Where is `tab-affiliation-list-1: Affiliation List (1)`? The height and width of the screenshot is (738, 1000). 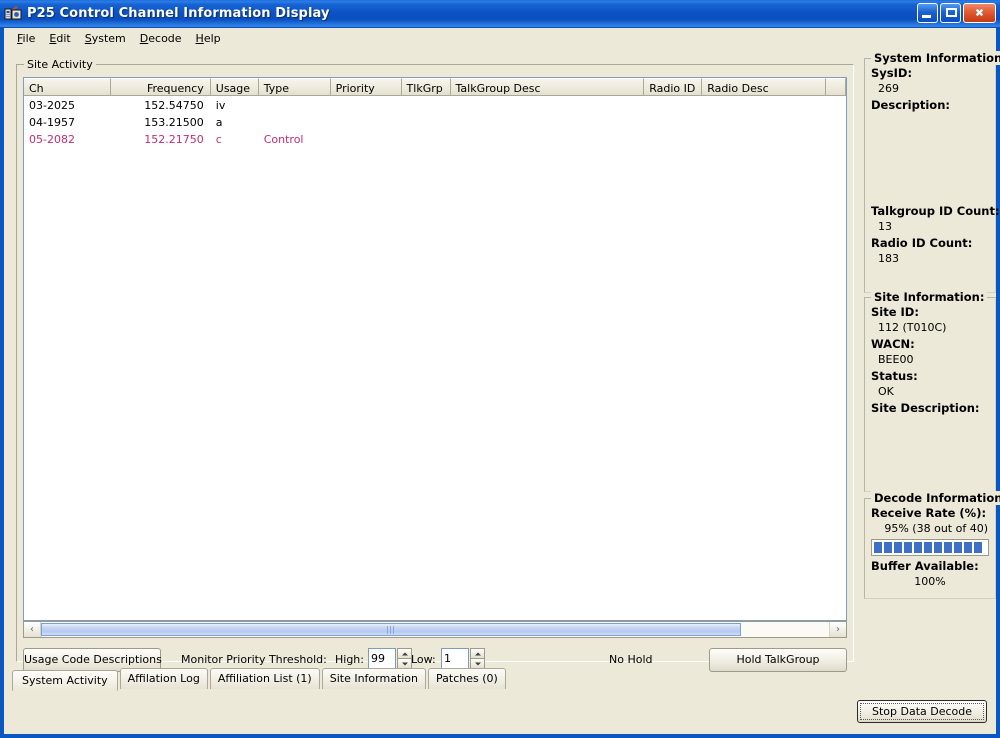 tab-affiliation-list-1: Affiliation List (1) is located at coordinates (264, 678).